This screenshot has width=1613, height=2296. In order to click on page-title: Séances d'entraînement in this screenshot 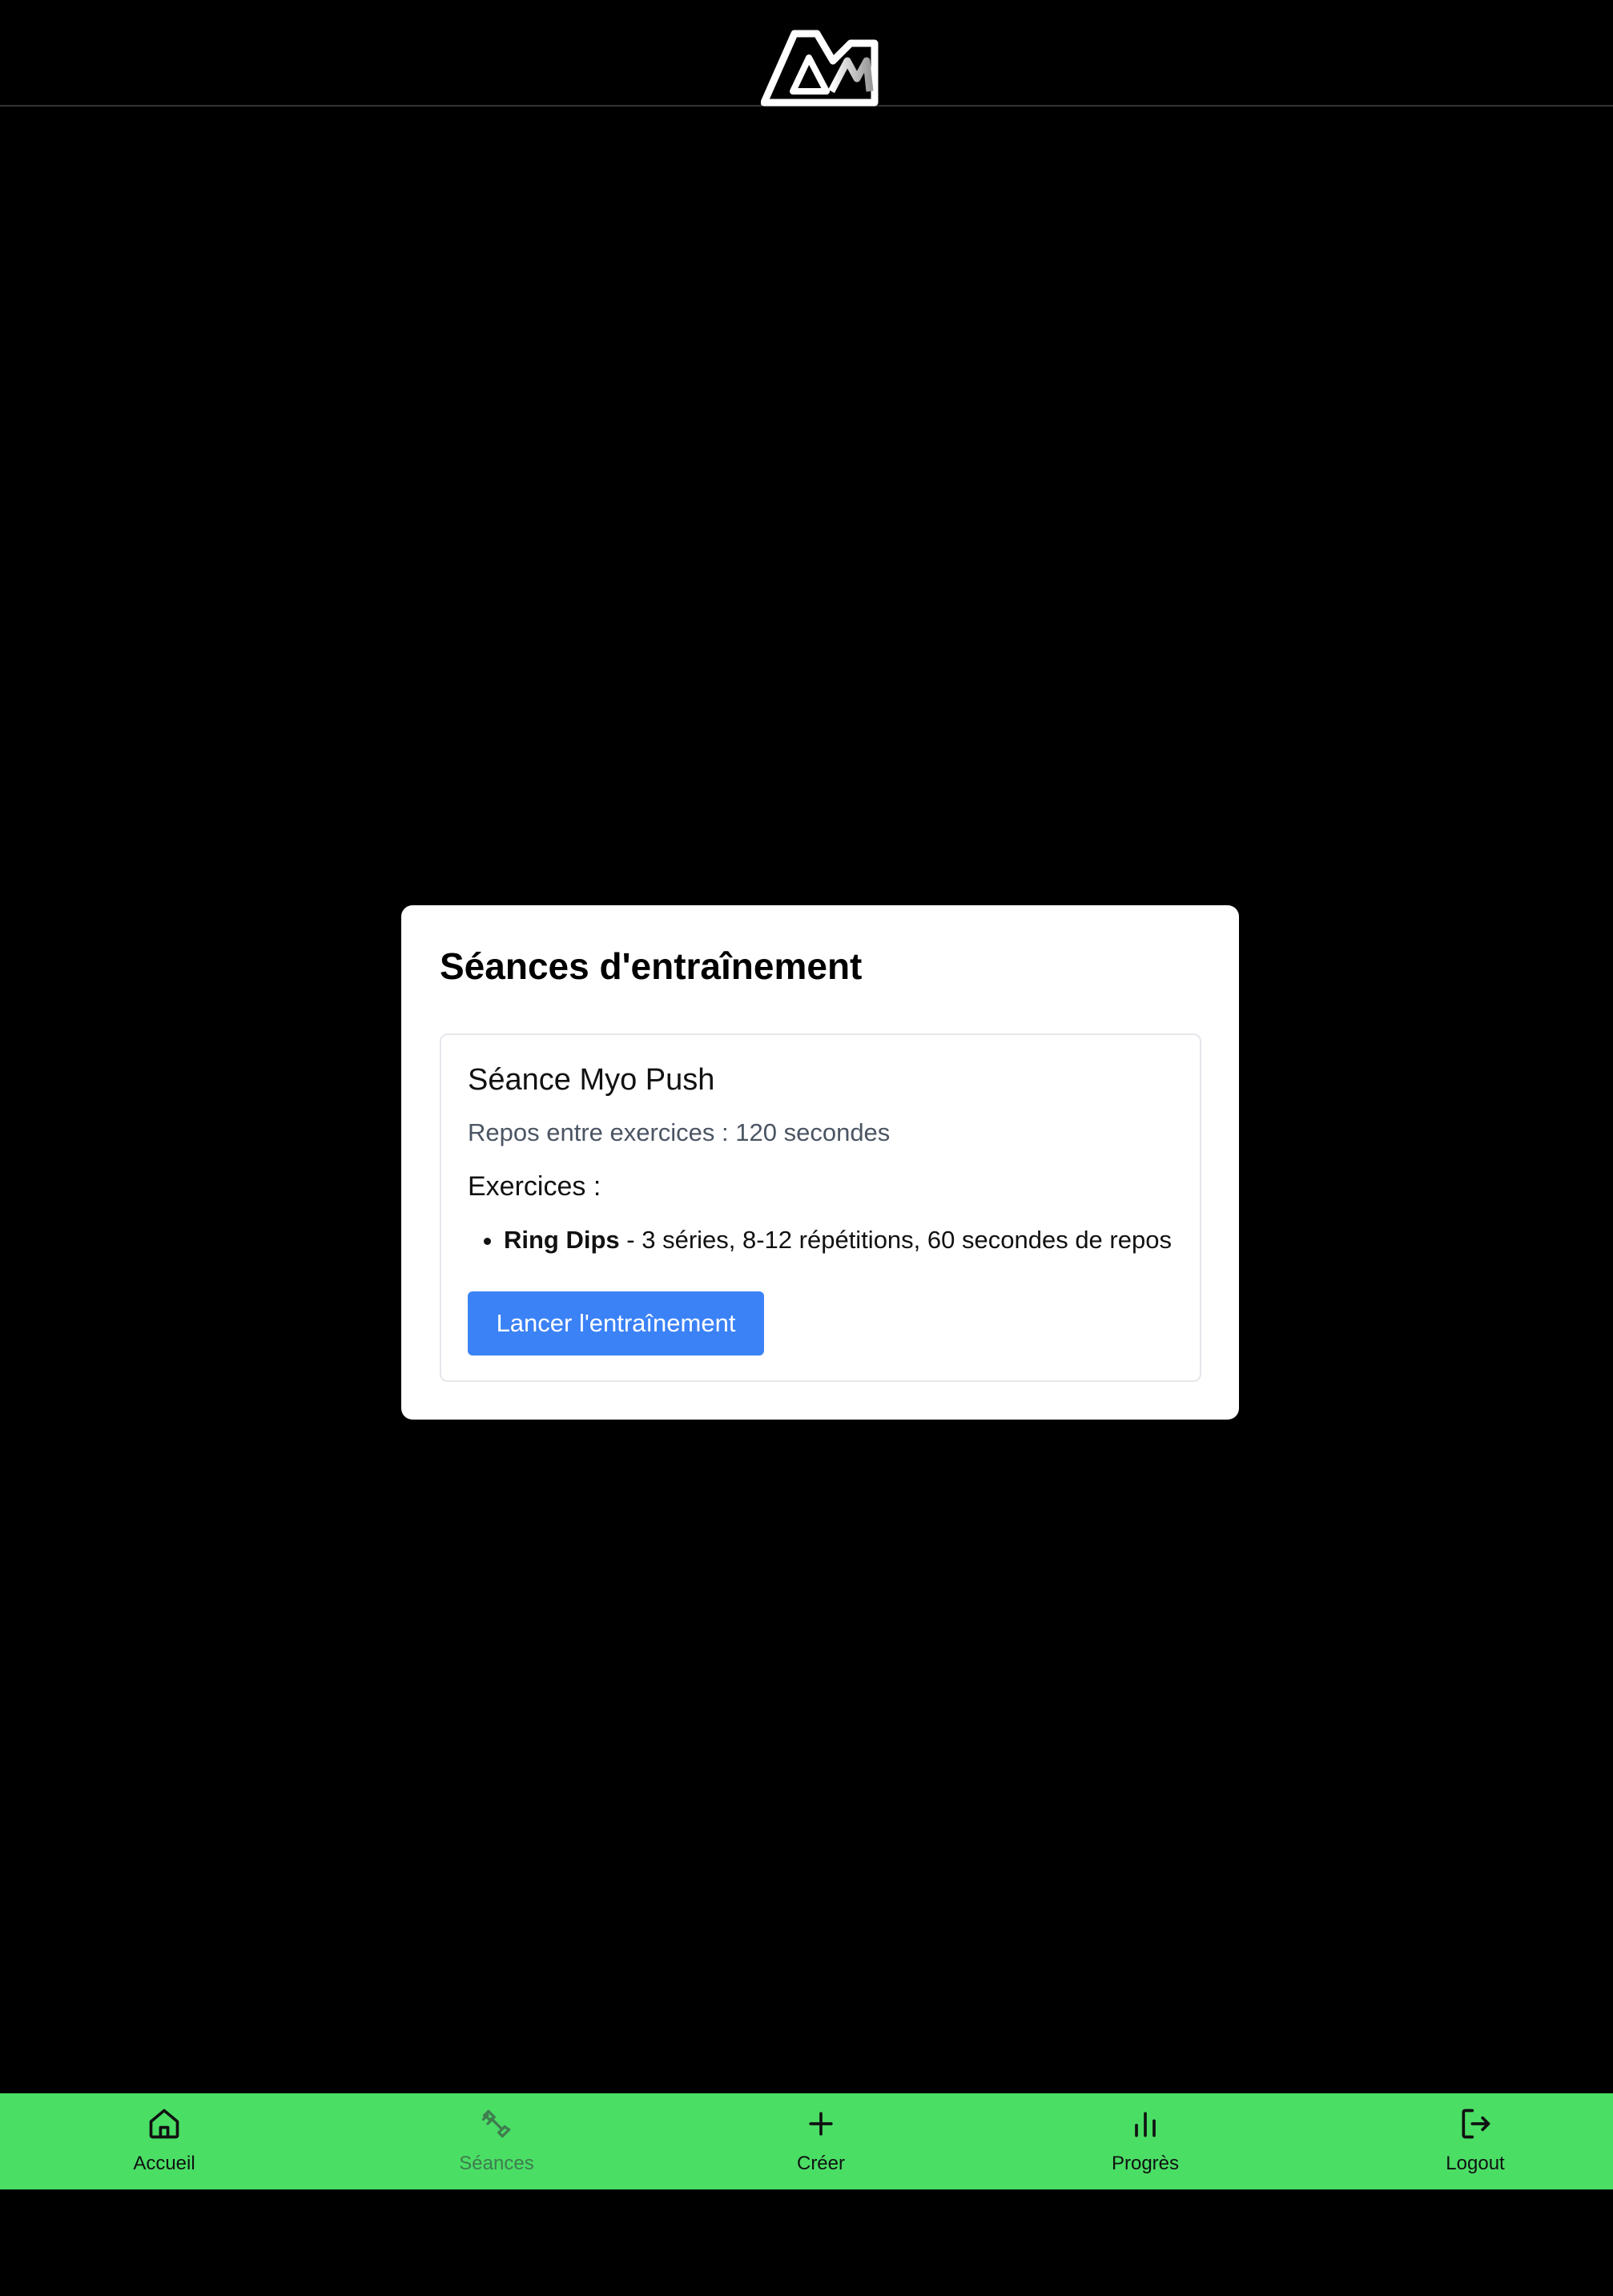, I will do `click(651, 966)`.